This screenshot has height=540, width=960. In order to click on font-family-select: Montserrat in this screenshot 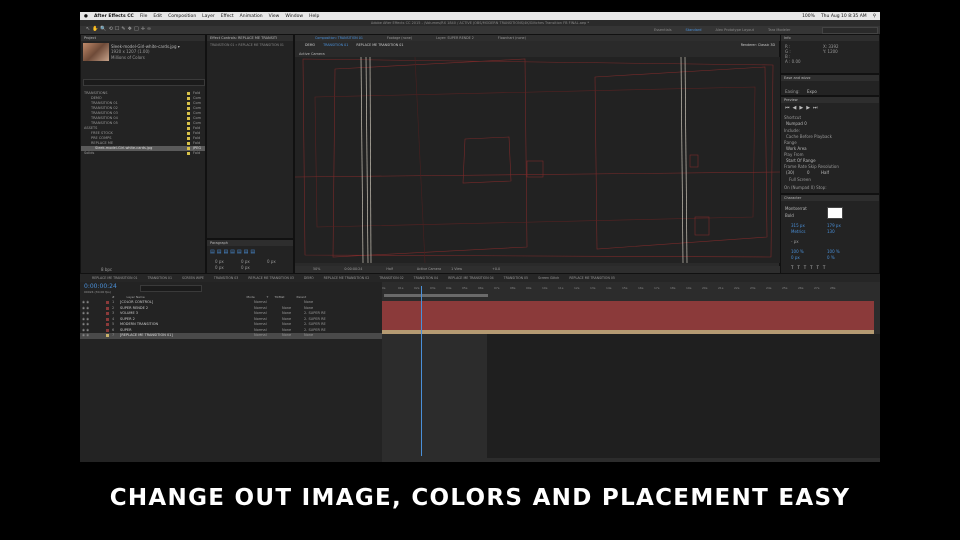, I will do `click(796, 208)`.